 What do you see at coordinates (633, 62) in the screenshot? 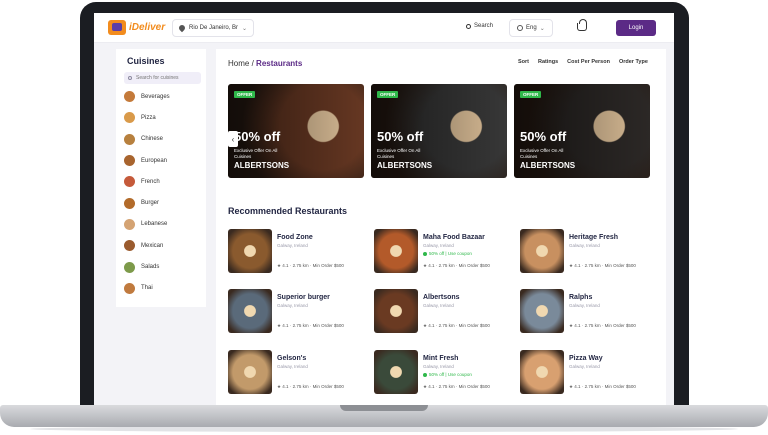
I see `filter-order-type: Order Type` at bounding box center [633, 62].